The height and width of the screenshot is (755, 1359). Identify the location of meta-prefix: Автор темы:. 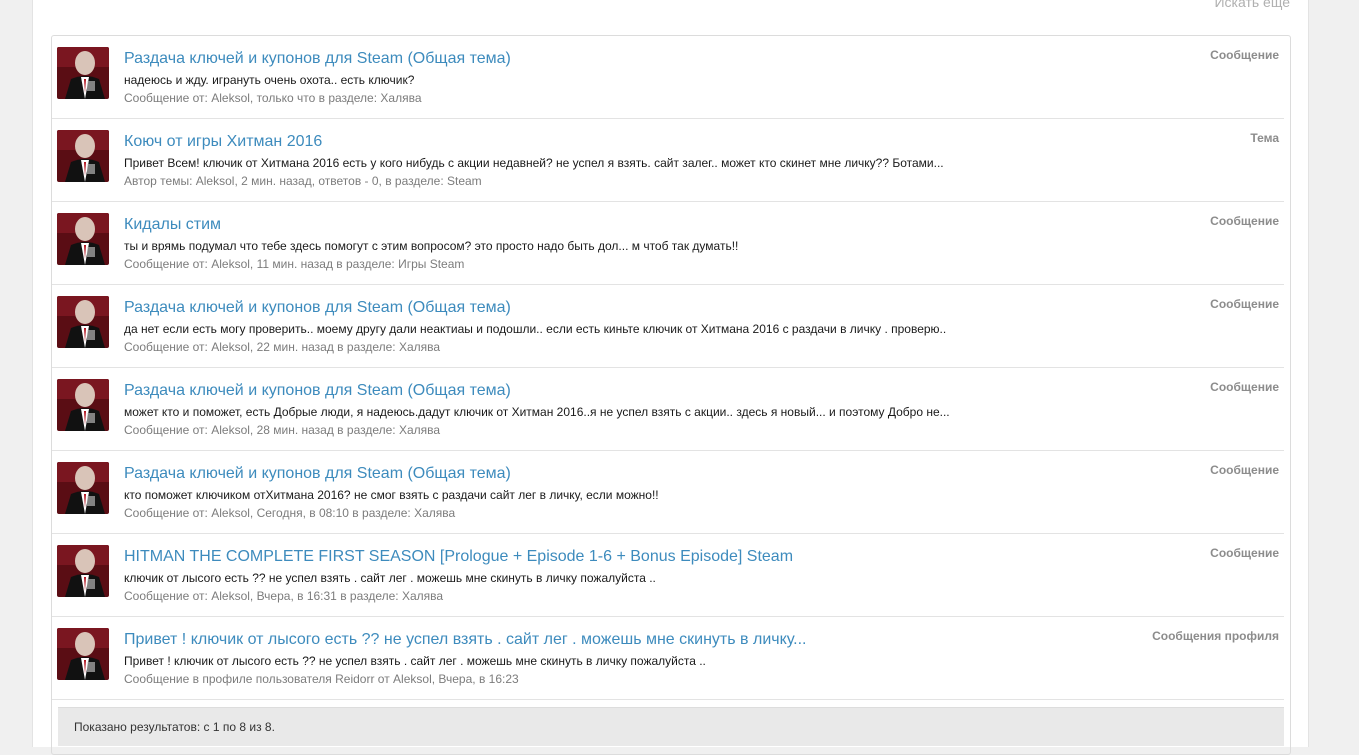
(160, 181).